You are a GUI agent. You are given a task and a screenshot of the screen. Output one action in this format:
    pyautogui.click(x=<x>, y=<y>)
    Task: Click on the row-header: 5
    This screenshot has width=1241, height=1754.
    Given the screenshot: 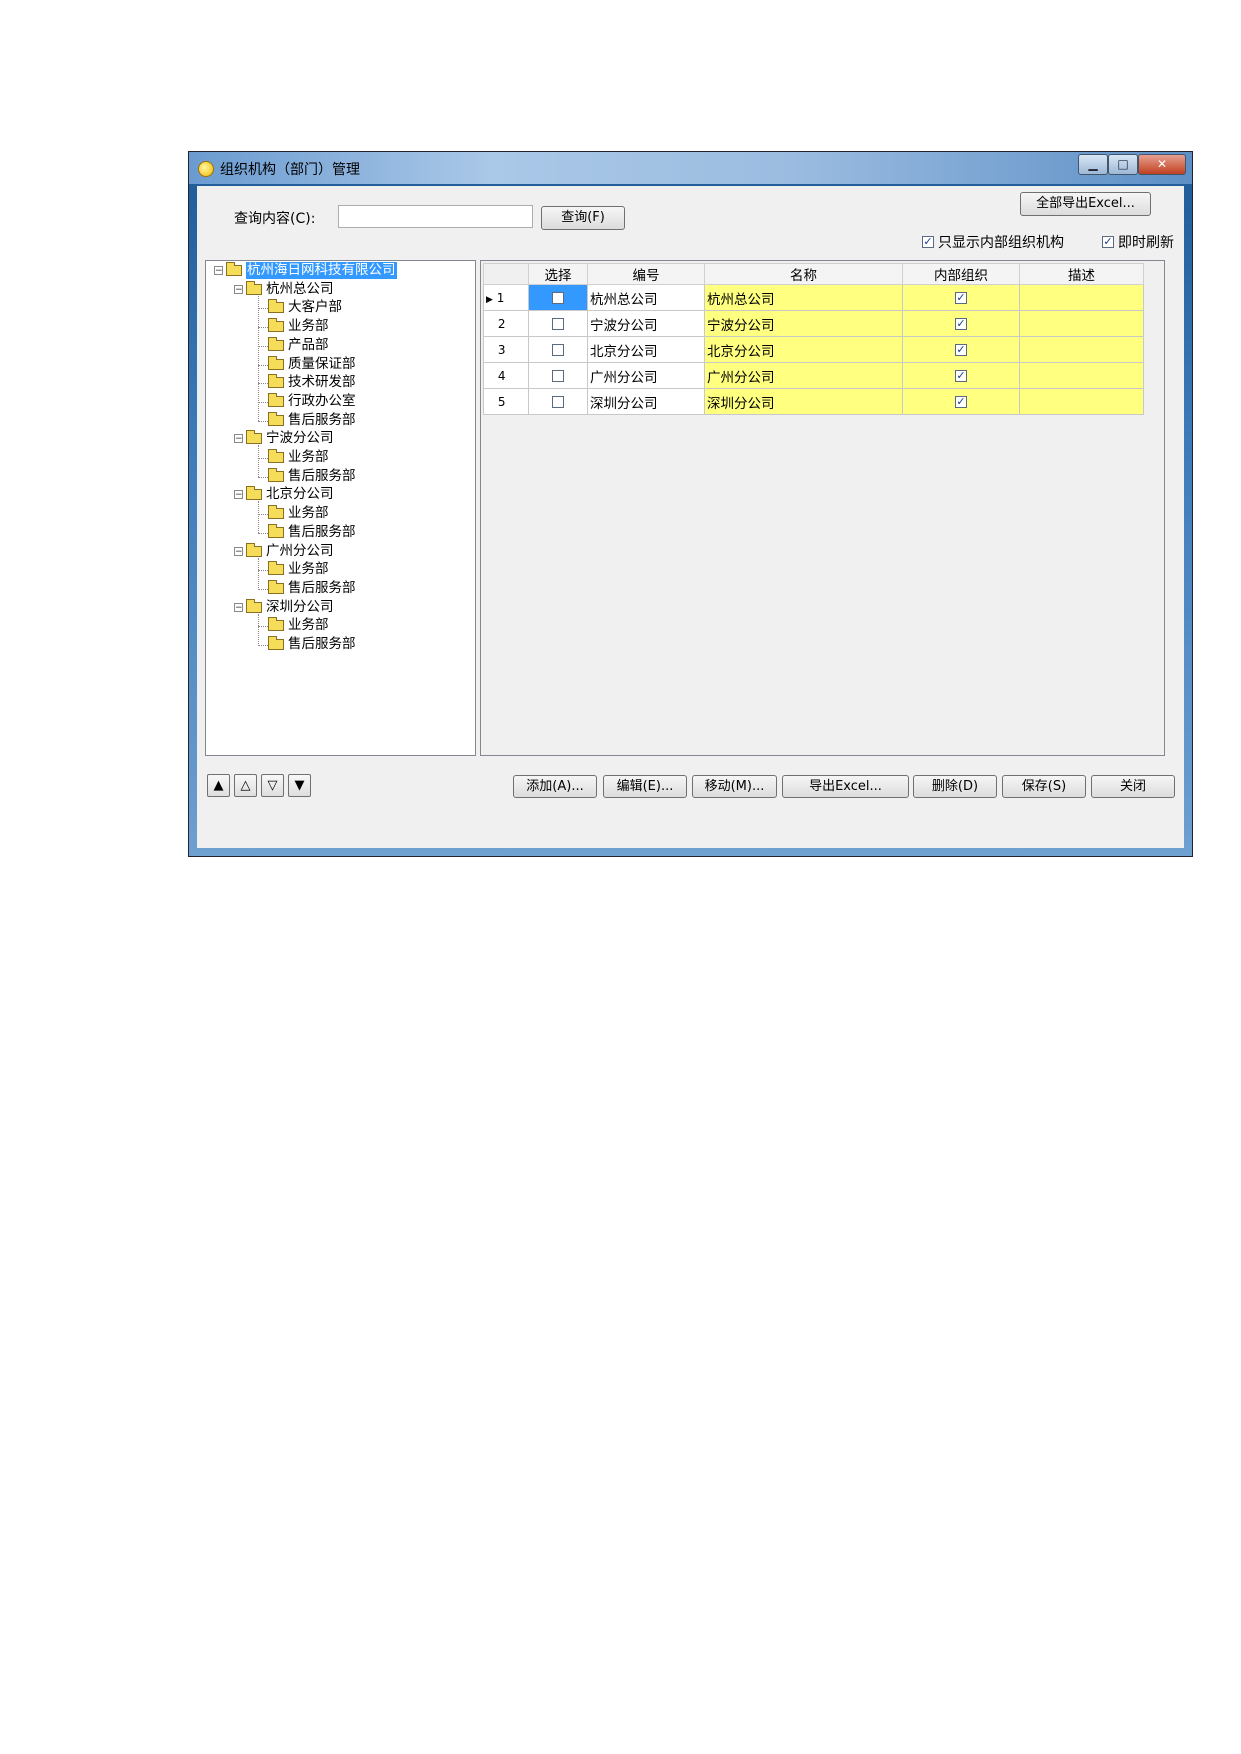 What is the action you would take?
    pyautogui.click(x=506, y=401)
    